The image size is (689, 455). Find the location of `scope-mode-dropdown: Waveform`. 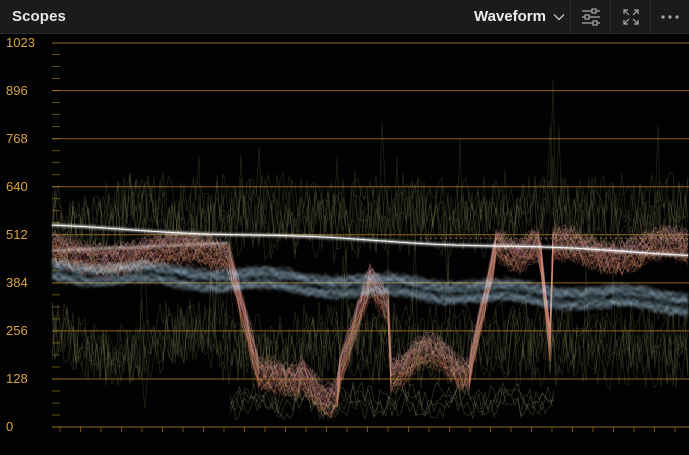

scope-mode-dropdown: Waveform is located at coordinates (518, 16).